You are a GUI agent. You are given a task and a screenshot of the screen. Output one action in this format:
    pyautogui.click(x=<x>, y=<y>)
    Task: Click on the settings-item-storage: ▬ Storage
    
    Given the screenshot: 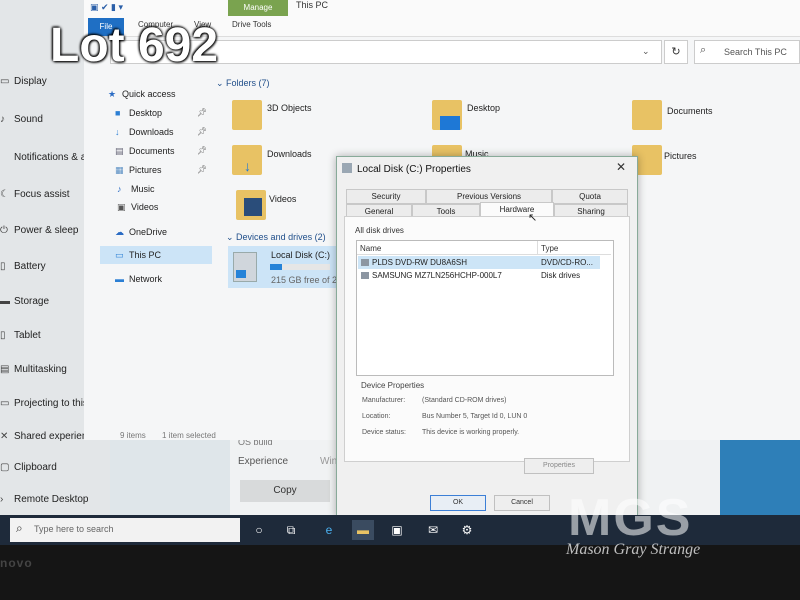 What is the action you would take?
    pyautogui.click(x=24, y=301)
    